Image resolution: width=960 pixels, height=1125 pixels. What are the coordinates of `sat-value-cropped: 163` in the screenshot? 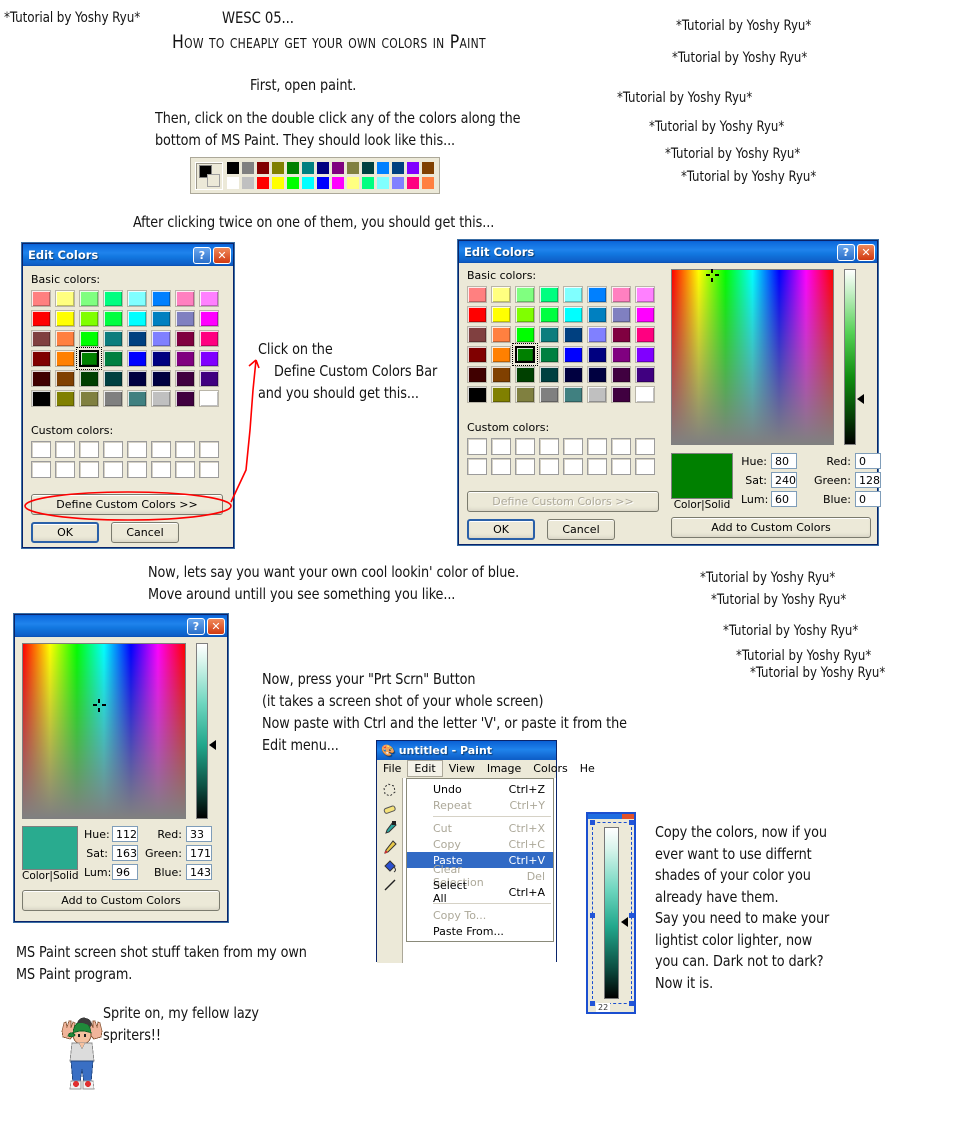 It's located at (125, 853).